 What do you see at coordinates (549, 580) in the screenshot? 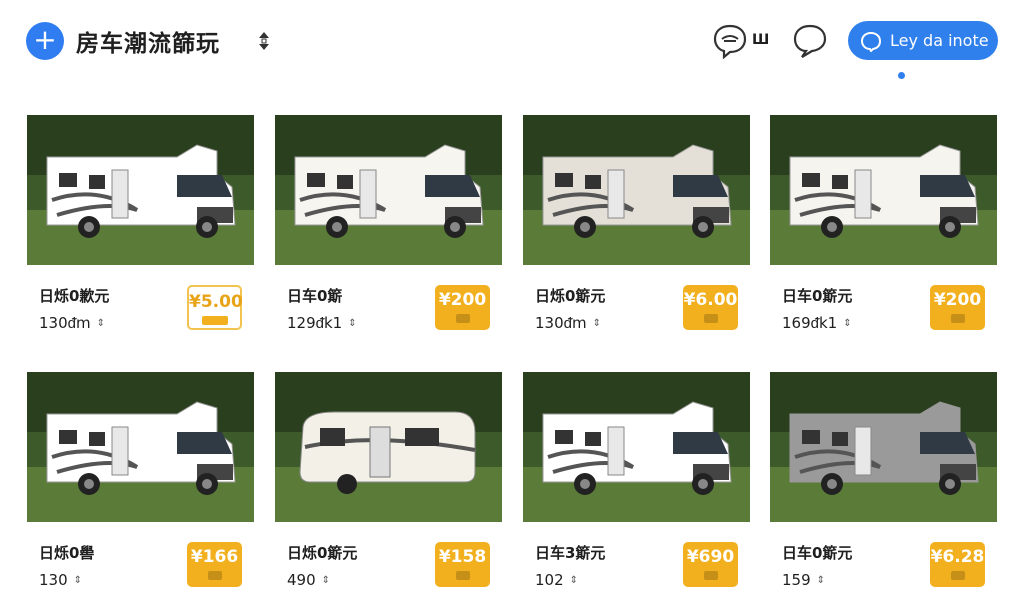
I see `rv-detail-text: 102` at bounding box center [549, 580].